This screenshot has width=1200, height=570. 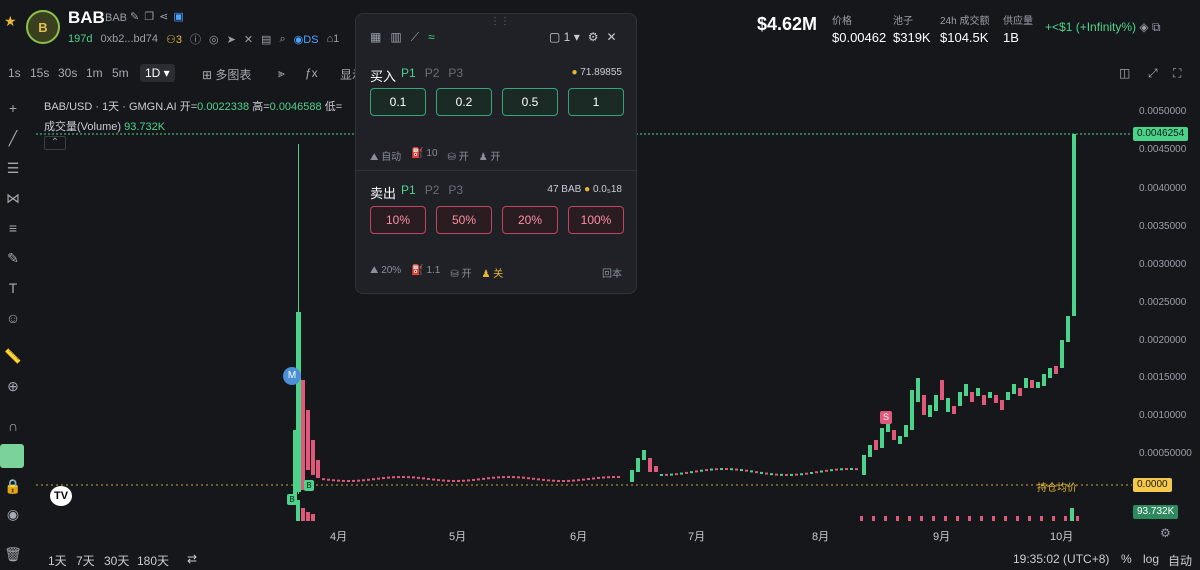 I want to click on range-180d: 180天, so click(x=153, y=560).